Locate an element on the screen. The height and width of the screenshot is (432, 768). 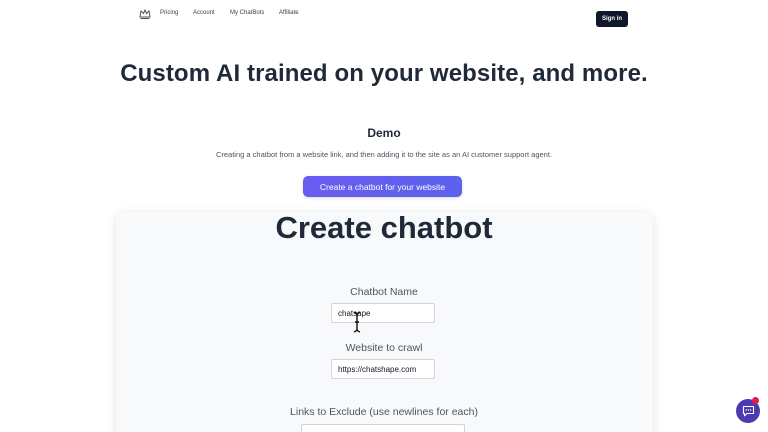
demo-heading: Demo is located at coordinates (384, 133).